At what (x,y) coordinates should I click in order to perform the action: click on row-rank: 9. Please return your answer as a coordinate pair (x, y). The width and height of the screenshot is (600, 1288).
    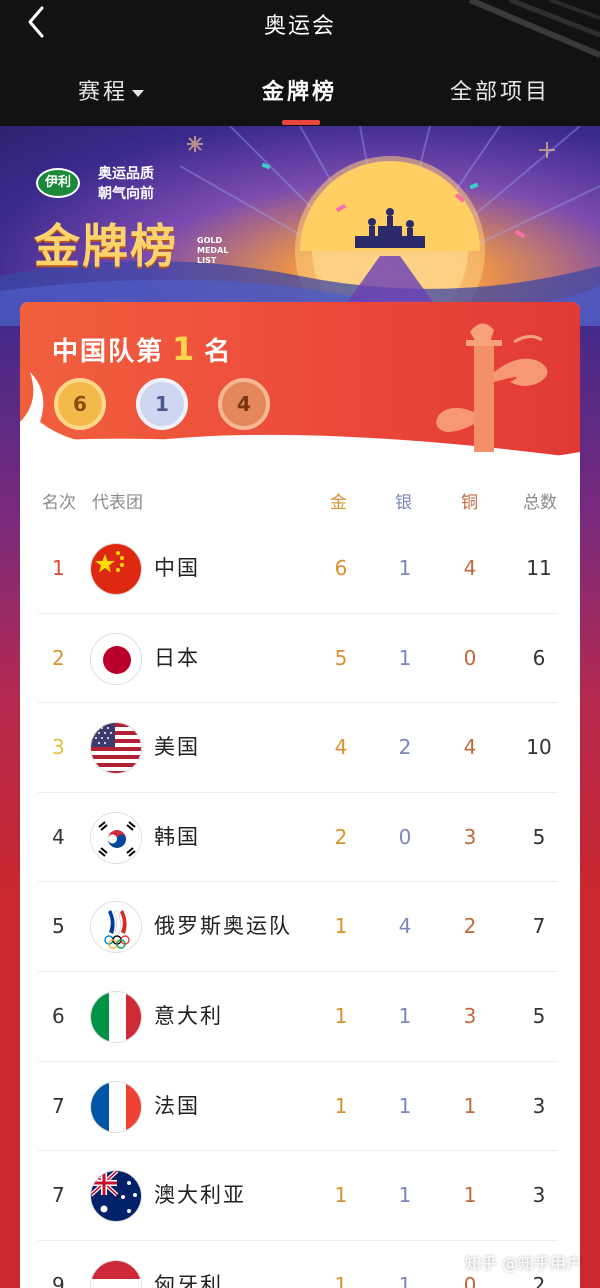
    Looking at the image, I should click on (58, 1280).